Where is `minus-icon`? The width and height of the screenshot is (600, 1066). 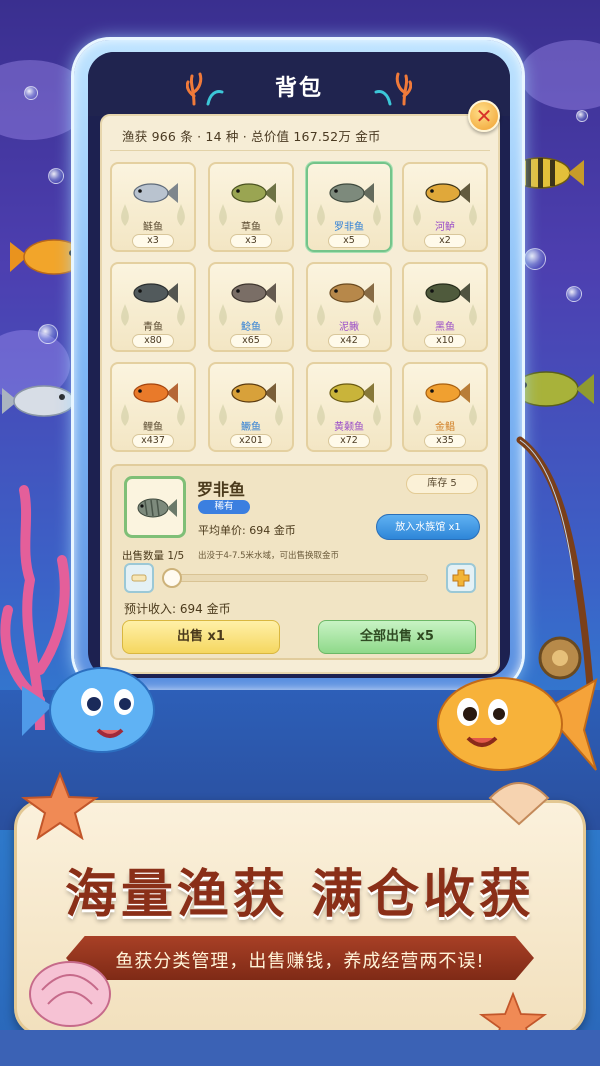
minus-icon is located at coordinates (139, 578).